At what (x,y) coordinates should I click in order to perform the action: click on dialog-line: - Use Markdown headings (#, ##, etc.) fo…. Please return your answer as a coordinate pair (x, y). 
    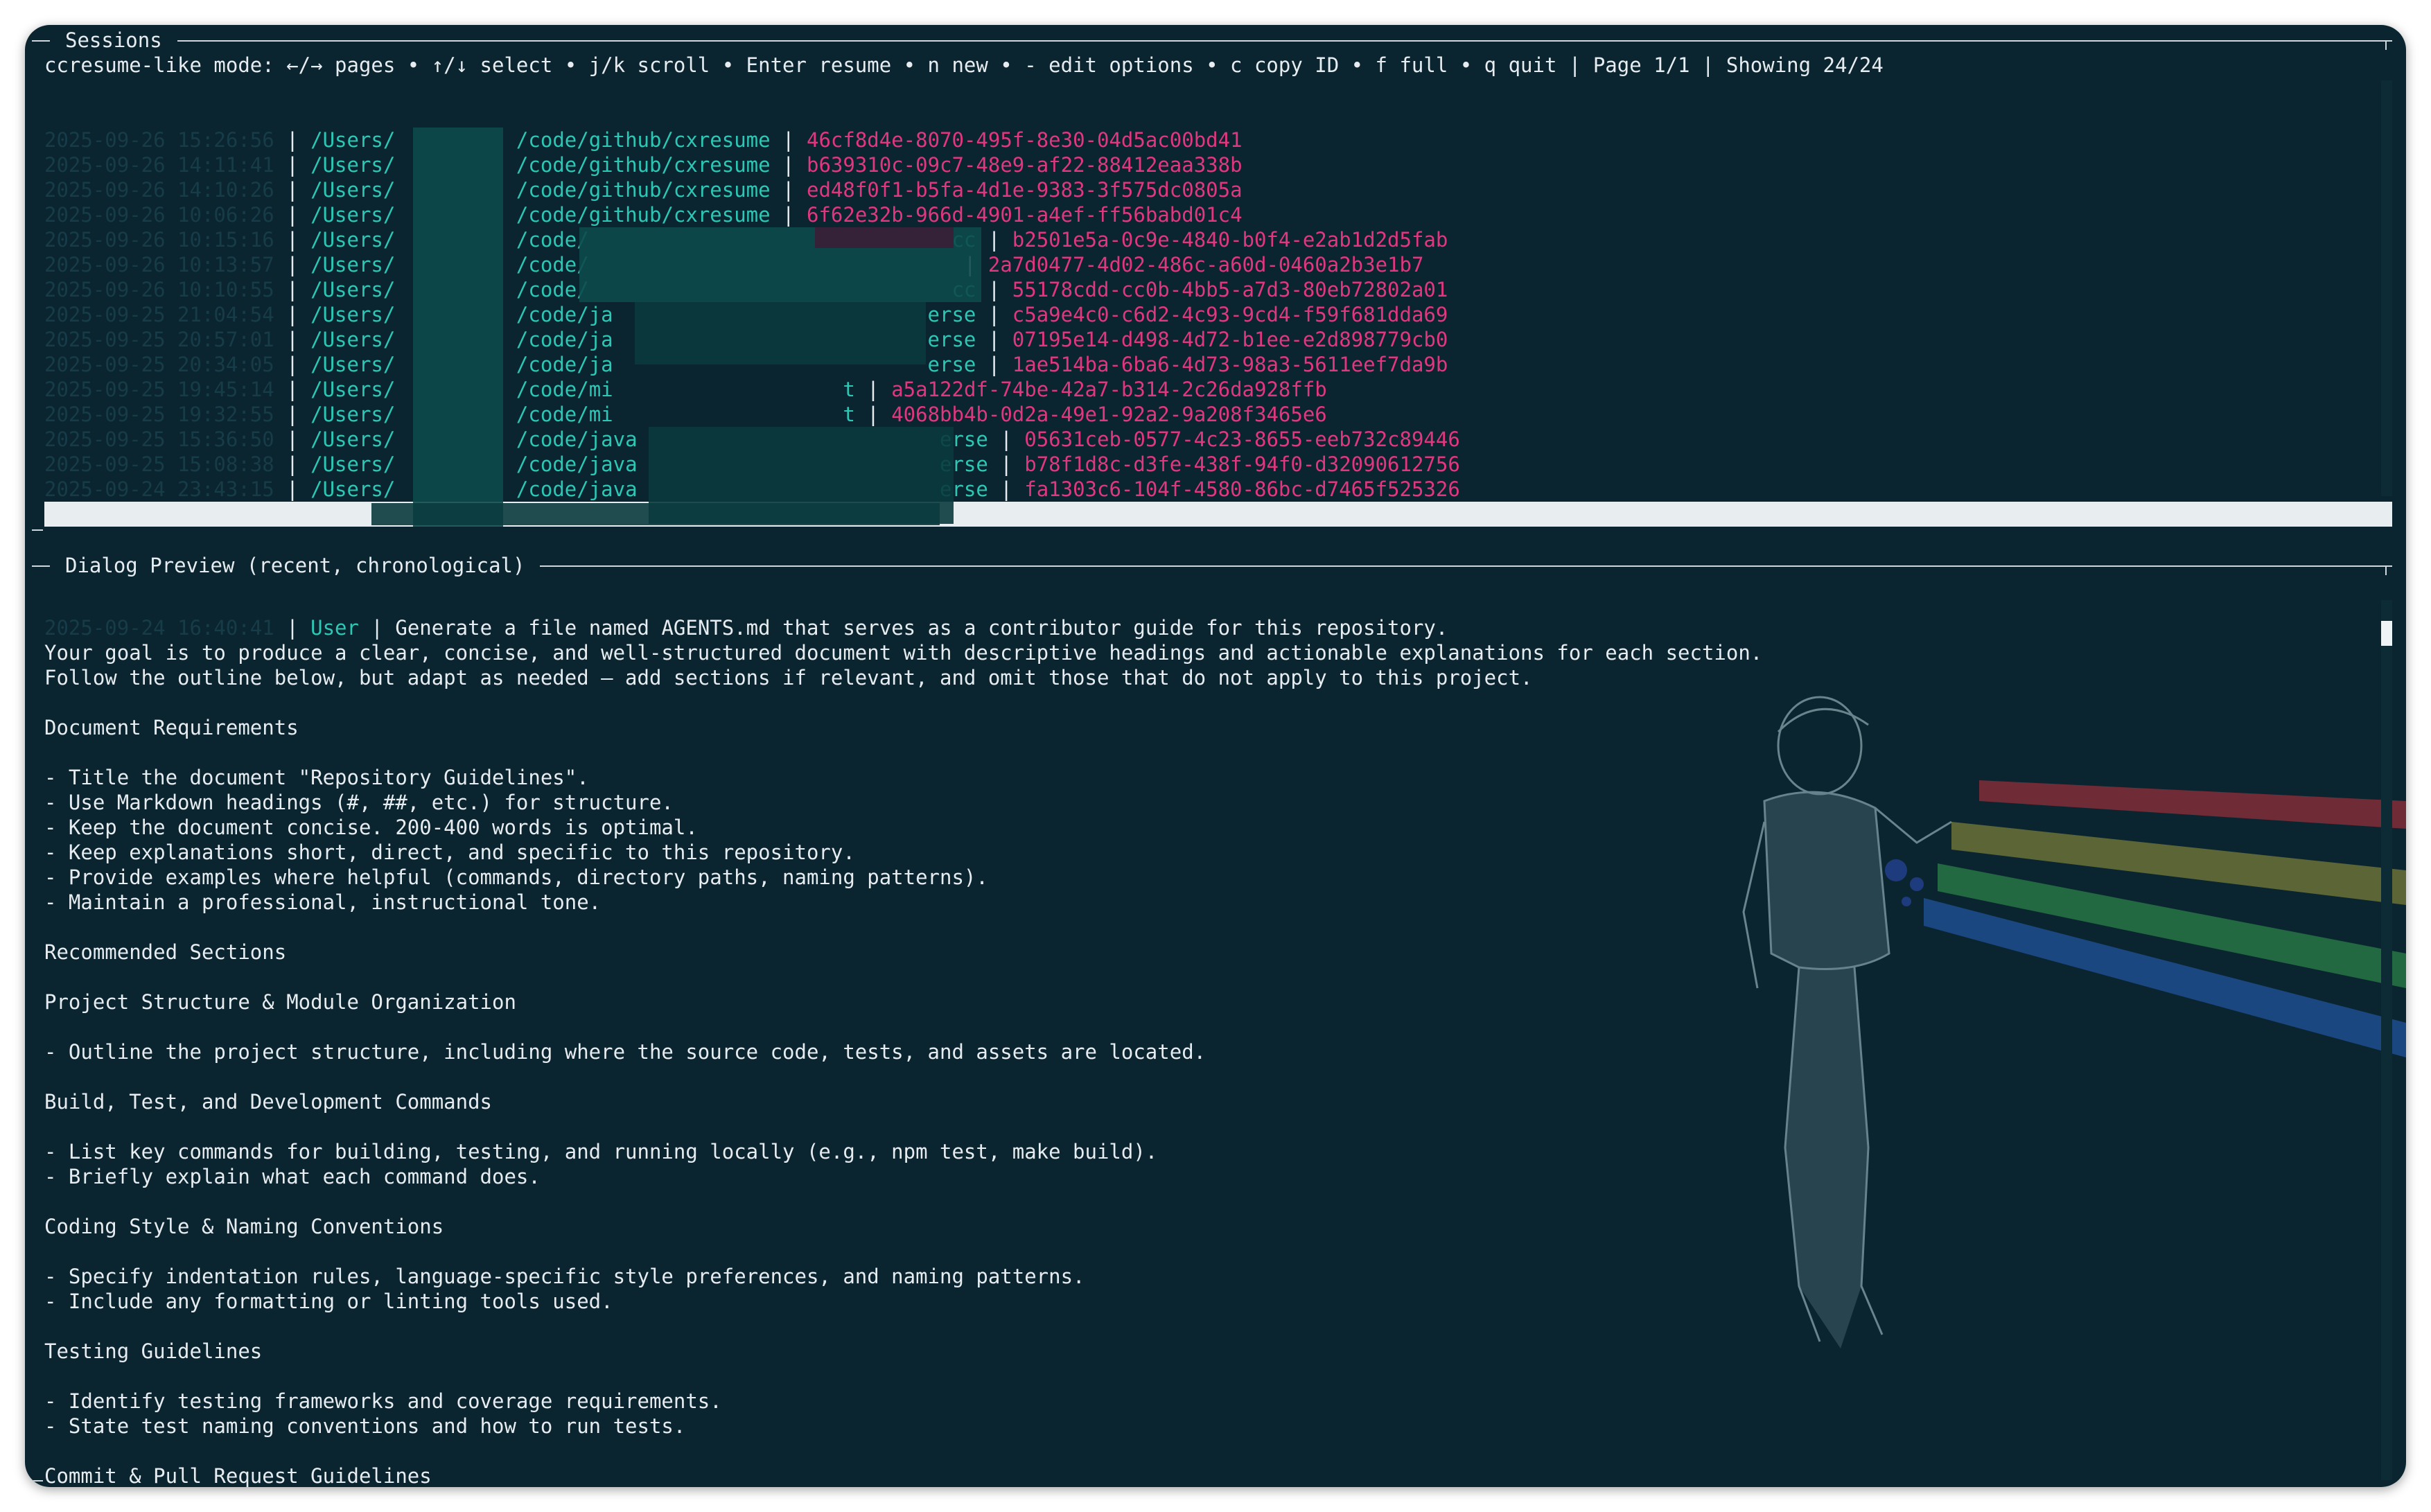
    Looking at the image, I should click on (359, 802).